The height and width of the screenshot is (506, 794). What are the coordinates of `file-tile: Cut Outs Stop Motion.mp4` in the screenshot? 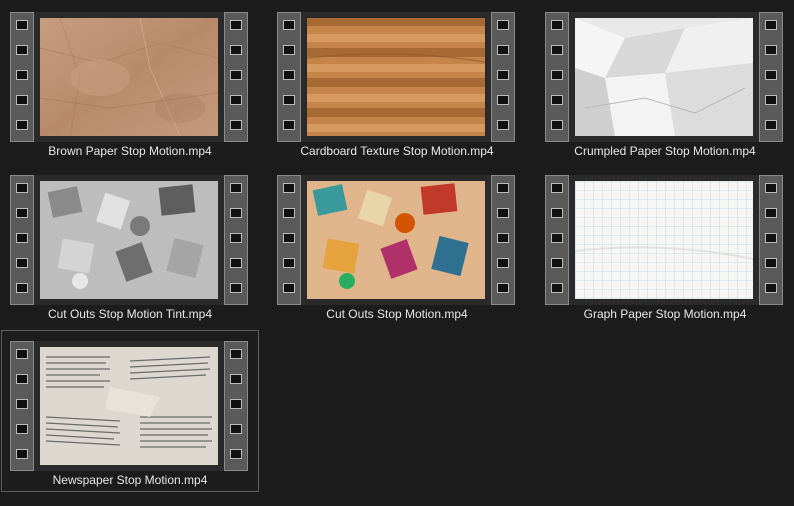 It's located at (397, 245).